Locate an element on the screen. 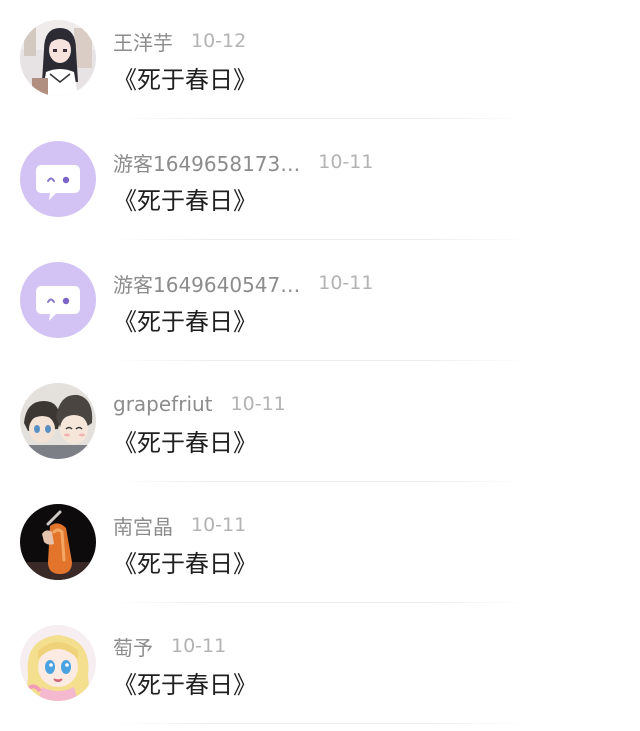 This screenshot has height=731, width=640. comment-meta: 游客1649640547… 10-11 is located at coordinates (243, 283).